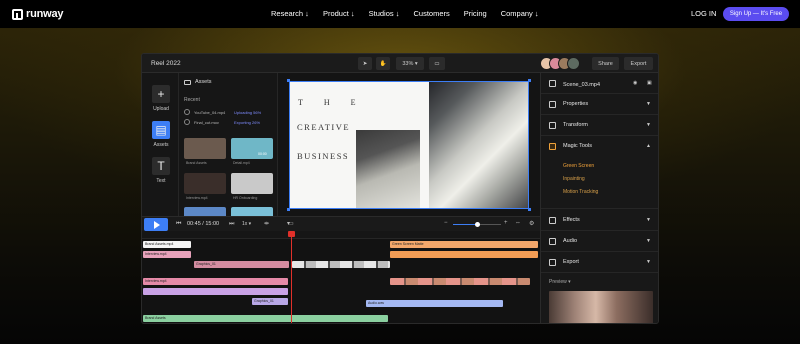 The image size is (800, 344). I want to click on playhead-line, so click(291, 278).